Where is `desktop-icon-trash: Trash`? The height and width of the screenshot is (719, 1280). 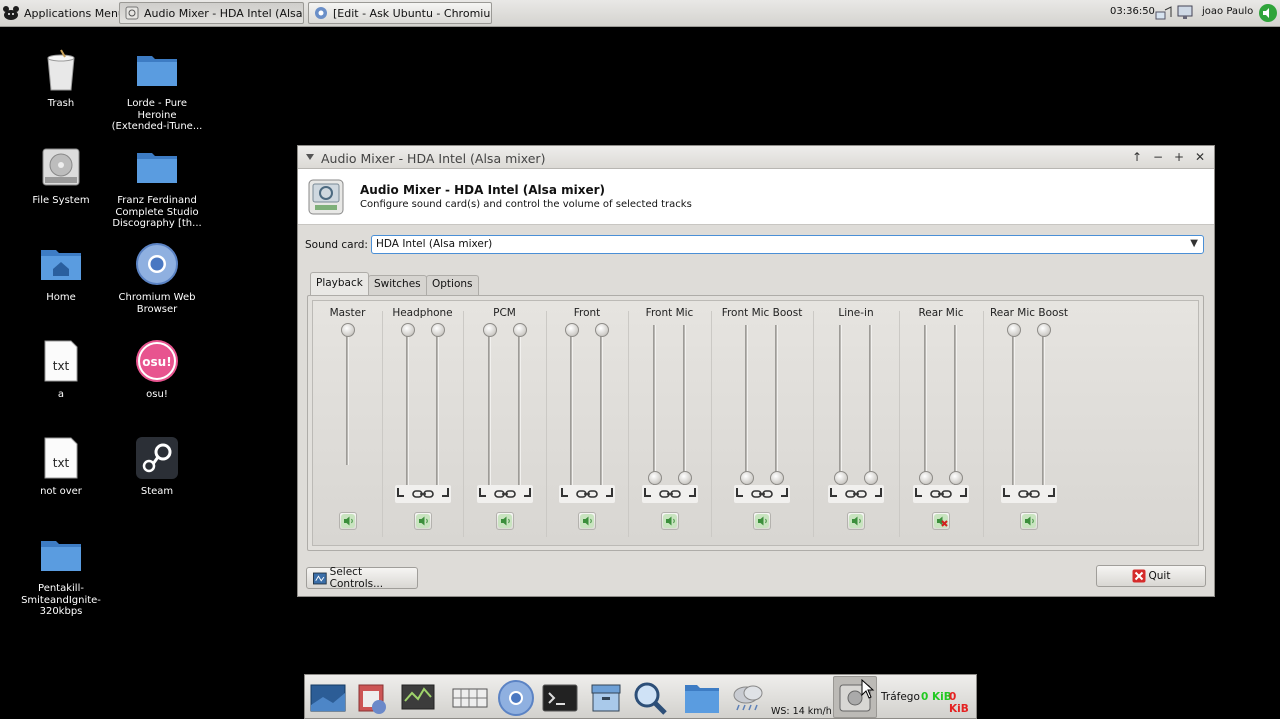 desktop-icon-trash: Trash is located at coordinates (61, 79).